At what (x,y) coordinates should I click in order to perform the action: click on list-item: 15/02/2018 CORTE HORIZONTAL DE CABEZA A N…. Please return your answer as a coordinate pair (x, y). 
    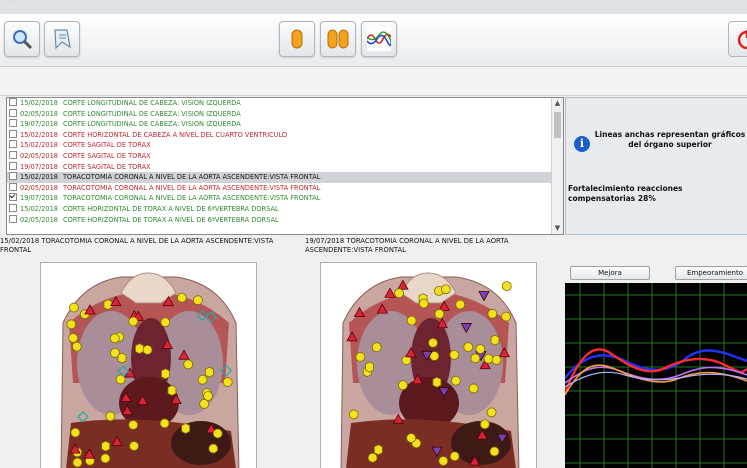
    Looking at the image, I should click on (285, 135).